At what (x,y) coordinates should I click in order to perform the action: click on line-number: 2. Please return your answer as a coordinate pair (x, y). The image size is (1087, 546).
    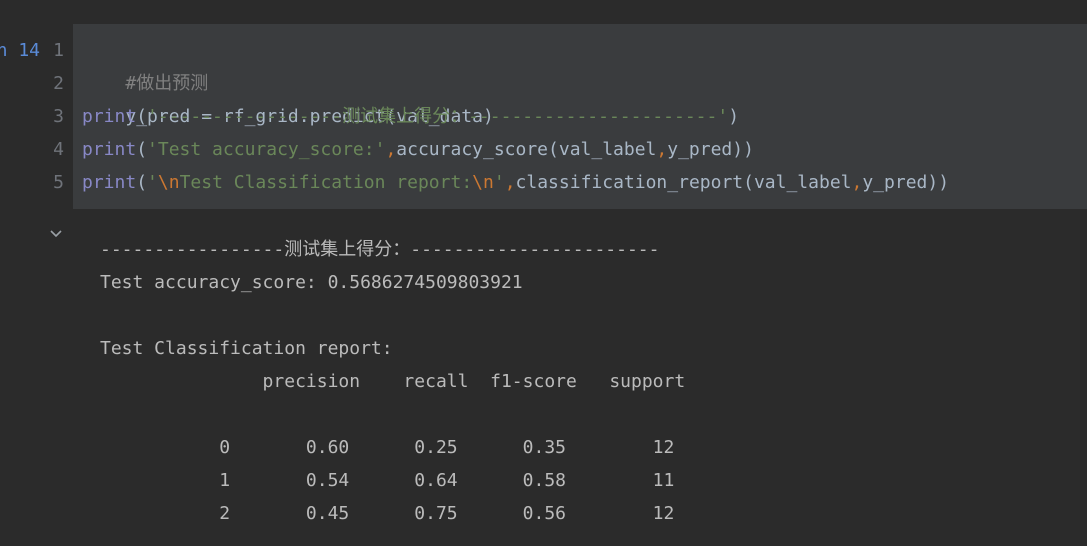
    Looking at the image, I should click on (58, 83).